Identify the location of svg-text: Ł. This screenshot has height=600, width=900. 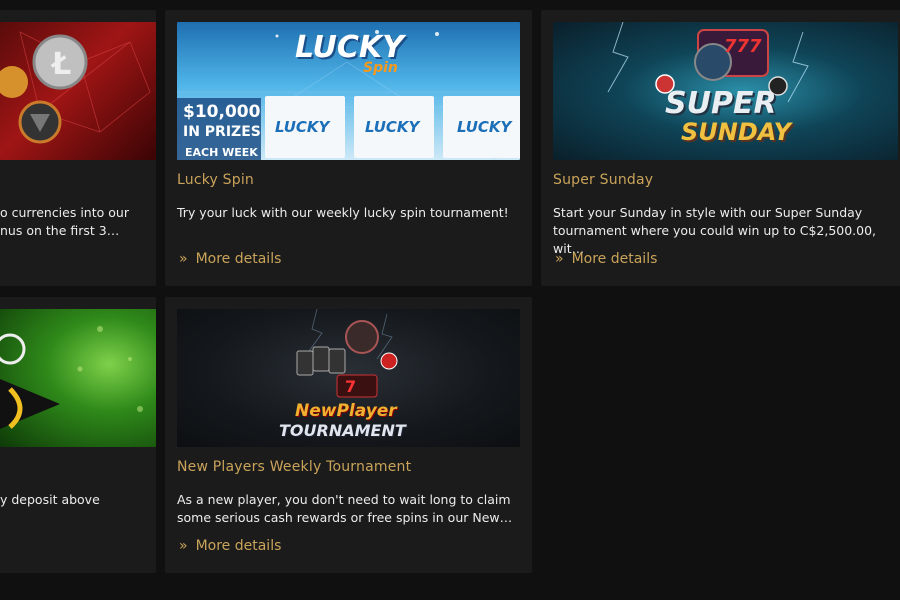
(60, 64).